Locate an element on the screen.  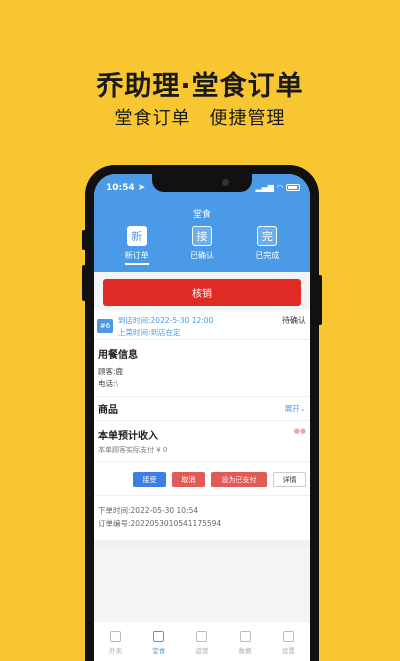
tab-label: 新订单 is located at coordinates (136, 257).